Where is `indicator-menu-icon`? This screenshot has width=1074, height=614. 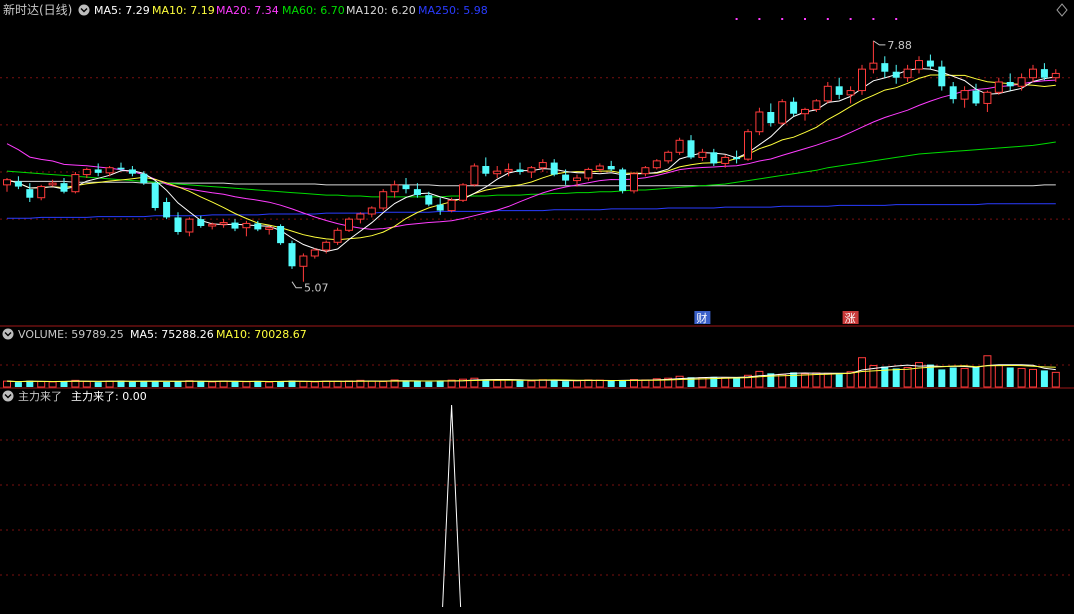
indicator-menu-icon is located at coordinates (8, 396).